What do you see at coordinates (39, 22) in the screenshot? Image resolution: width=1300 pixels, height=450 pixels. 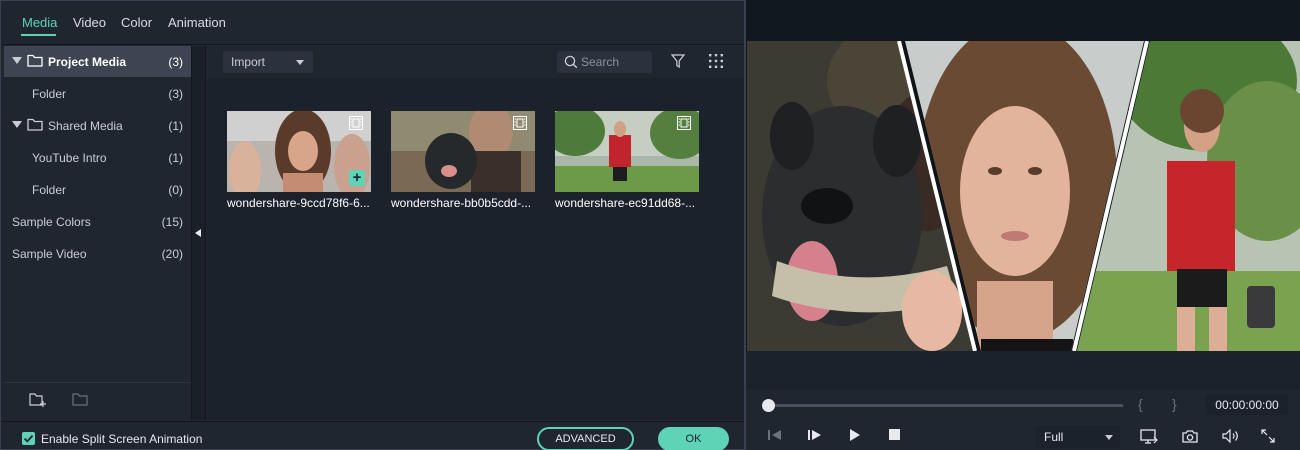 I see `tab-media: Media` at bounding box center [39, 22].